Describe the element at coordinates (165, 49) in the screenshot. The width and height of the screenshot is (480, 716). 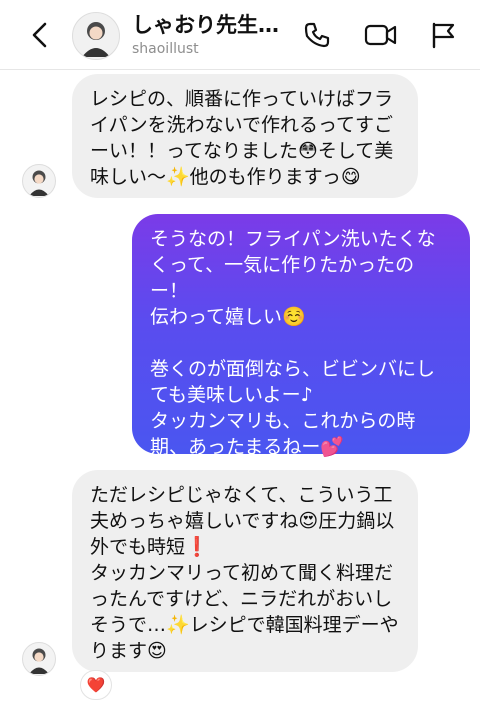
I see `contact-username: shaoillust` at that location.